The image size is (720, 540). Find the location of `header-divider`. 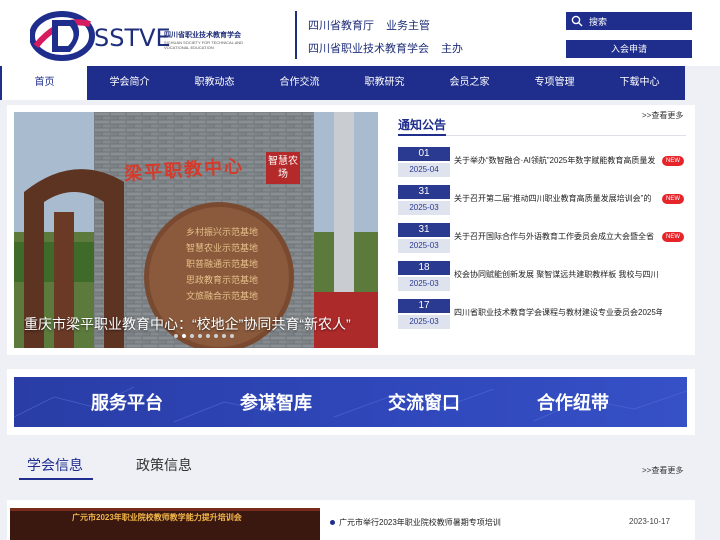

header-divider is located at coordinates (296, 35).